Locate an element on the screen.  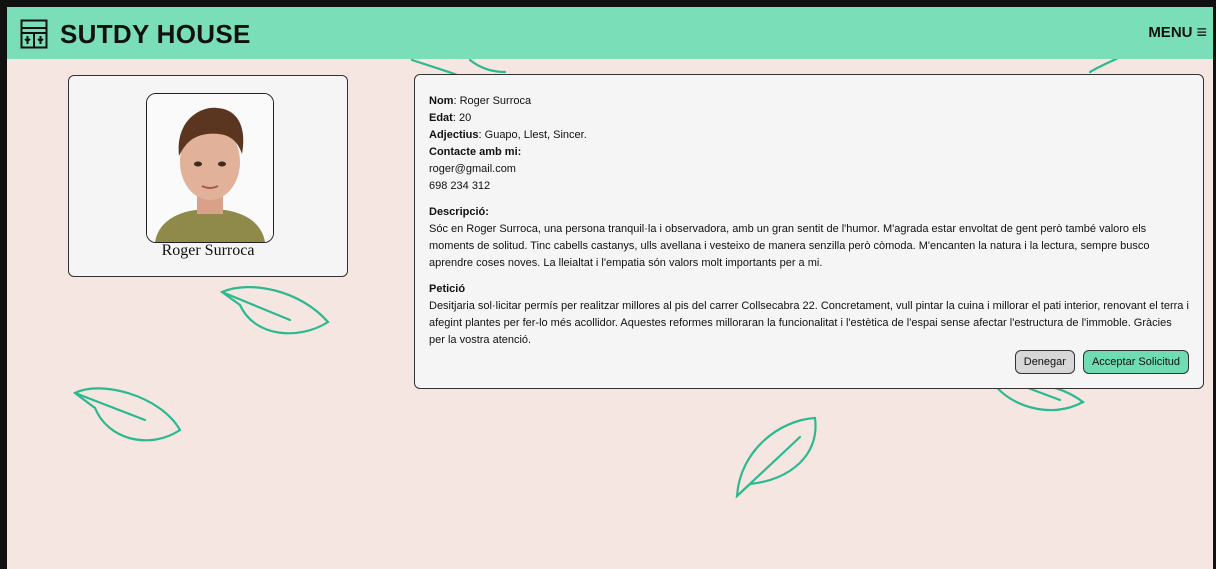
age-row: Edat: 20 is located at coordinates (450, 118).